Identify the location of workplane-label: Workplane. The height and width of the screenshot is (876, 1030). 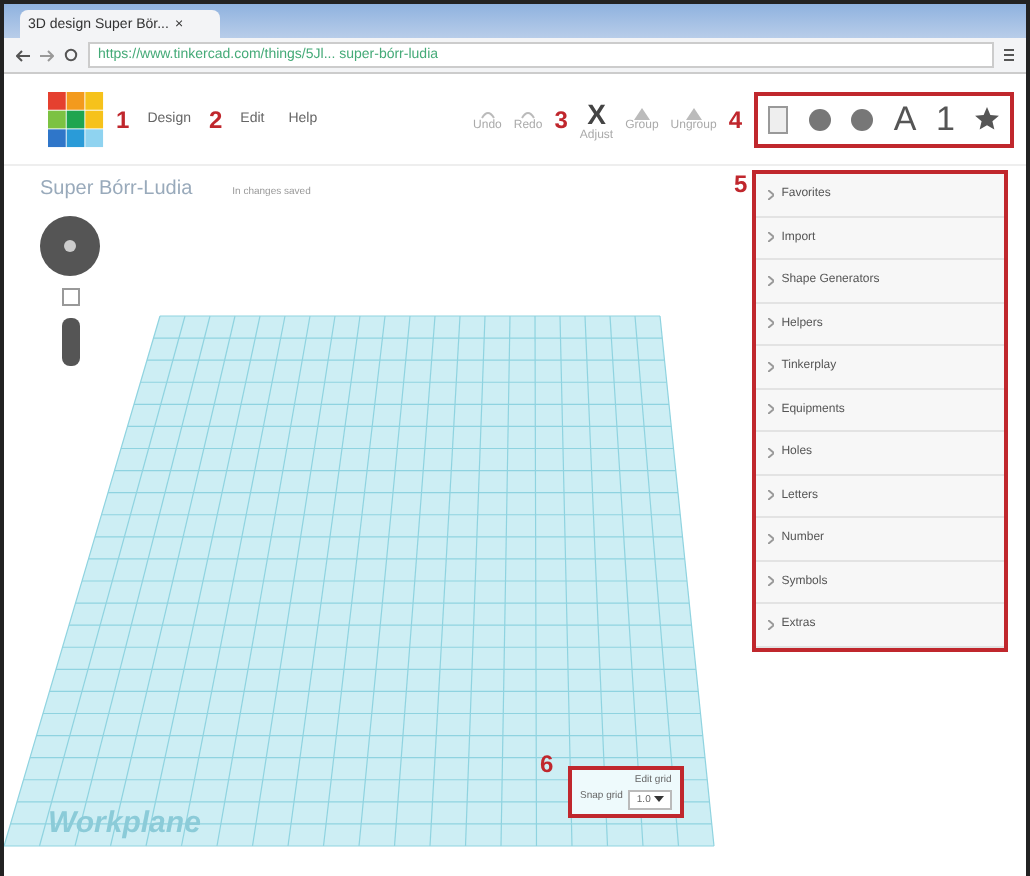
(124, 823).